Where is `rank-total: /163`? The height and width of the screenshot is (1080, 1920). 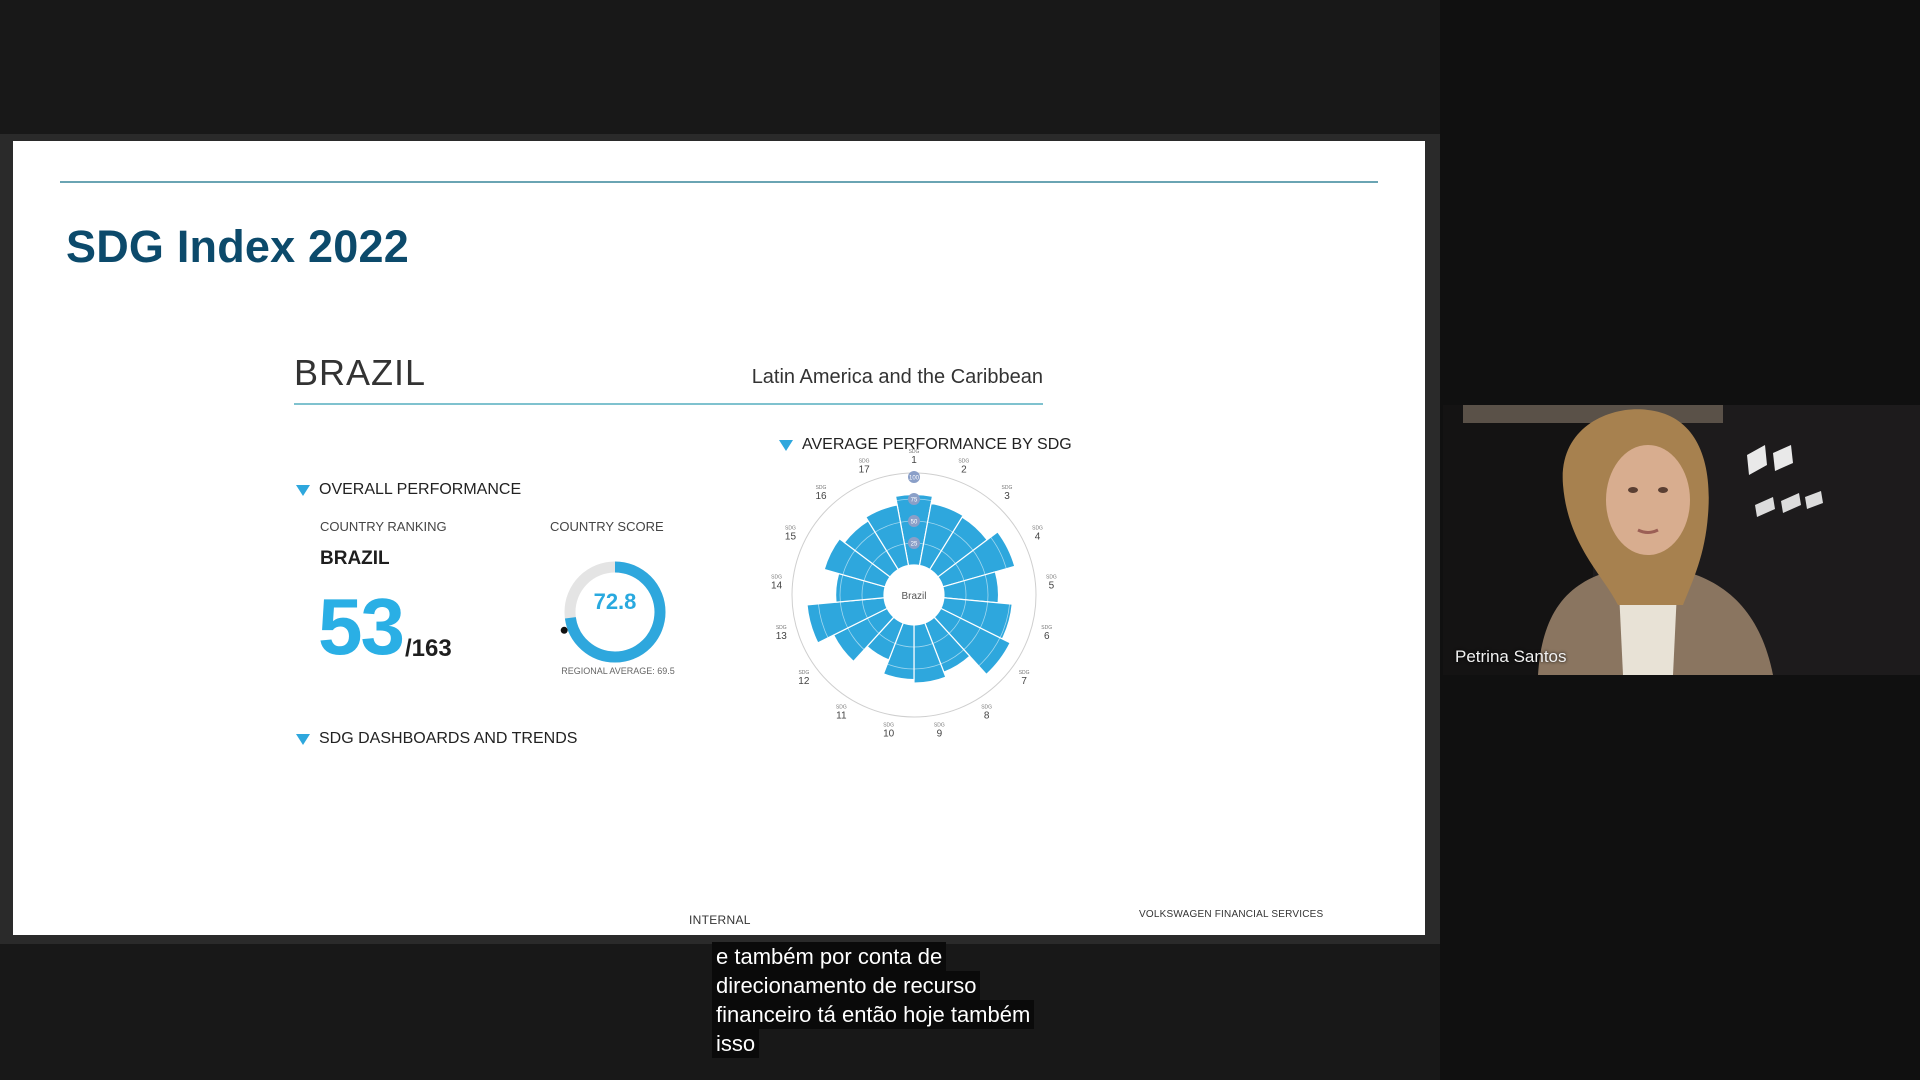 rank-total: /163 is located at coordinates (428, 648).